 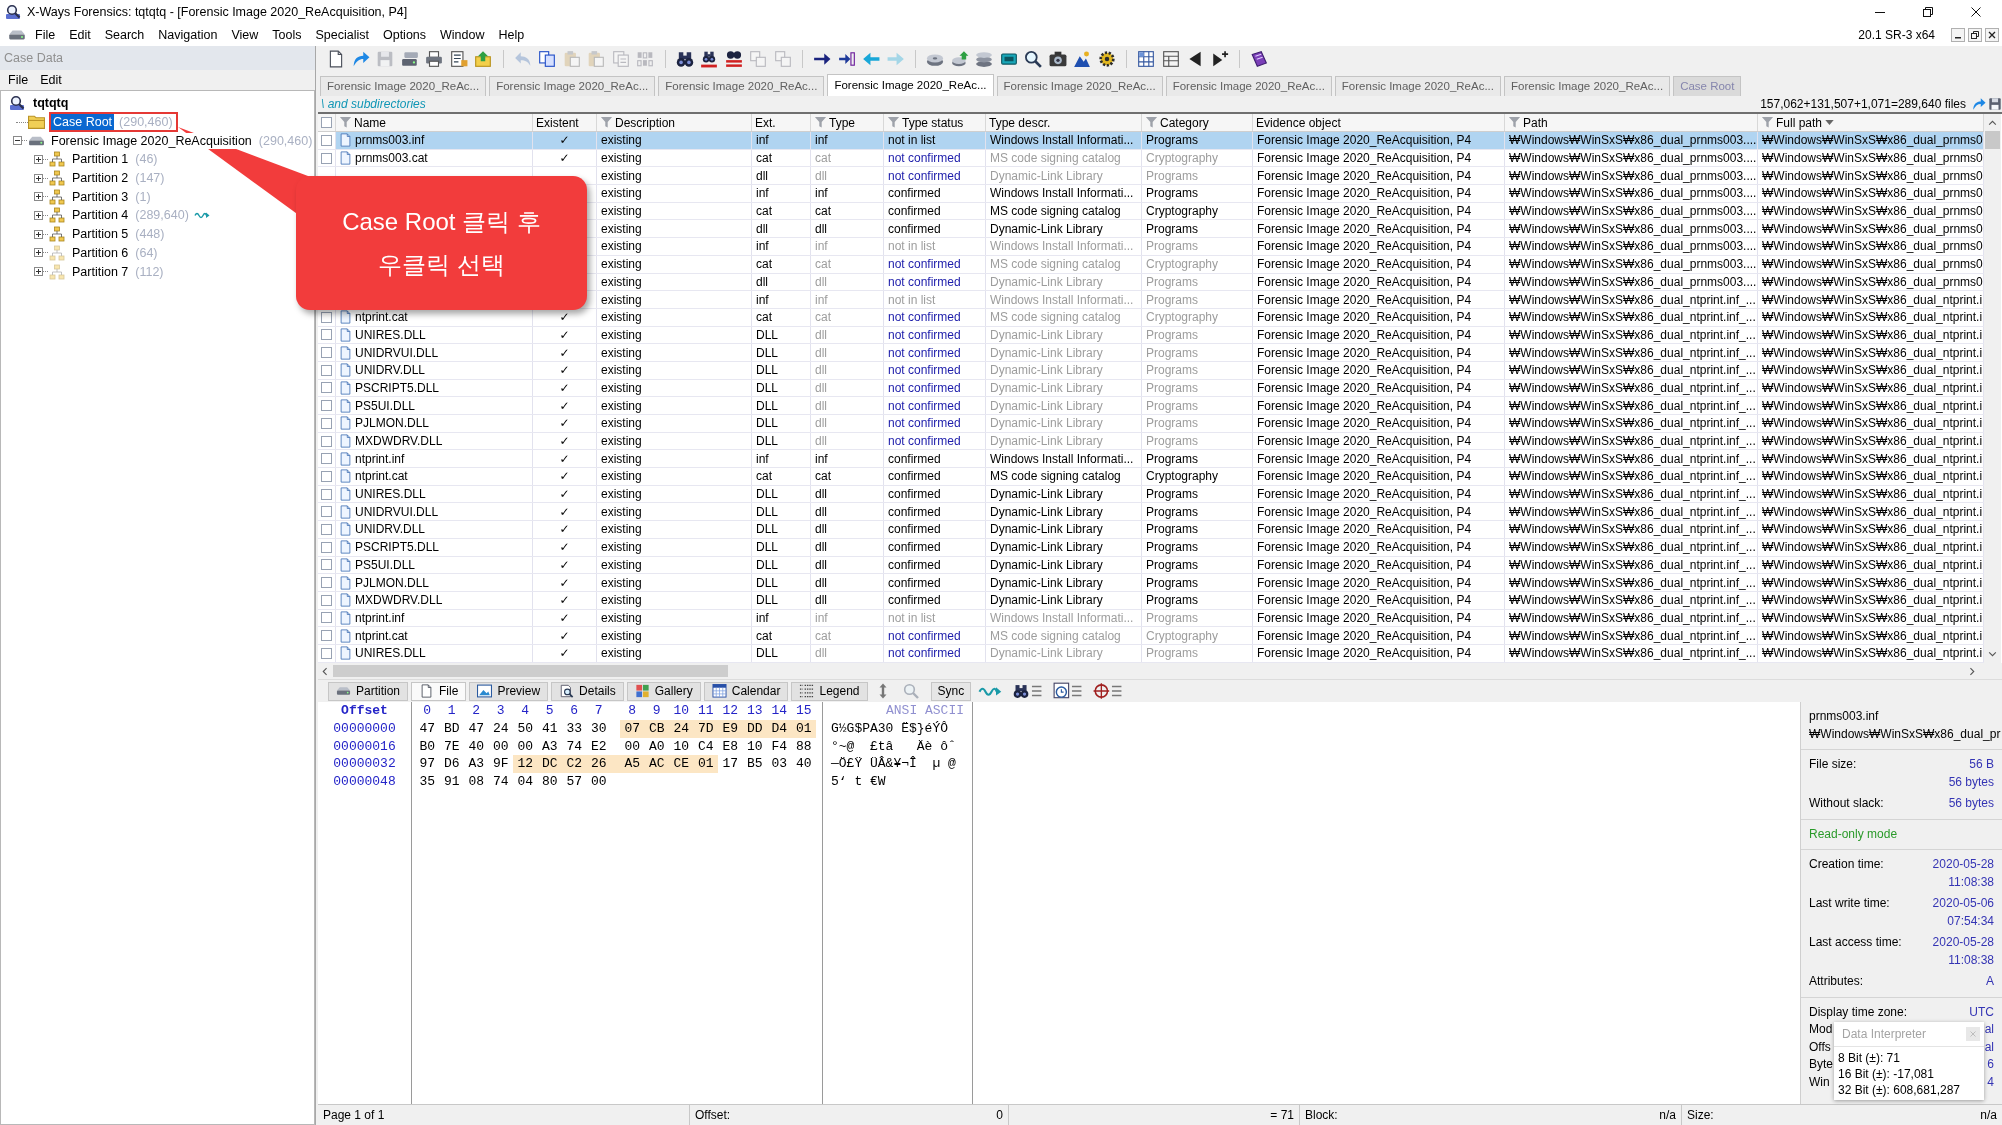 I want to click on column-header: Description, so click(x=674, y=122).